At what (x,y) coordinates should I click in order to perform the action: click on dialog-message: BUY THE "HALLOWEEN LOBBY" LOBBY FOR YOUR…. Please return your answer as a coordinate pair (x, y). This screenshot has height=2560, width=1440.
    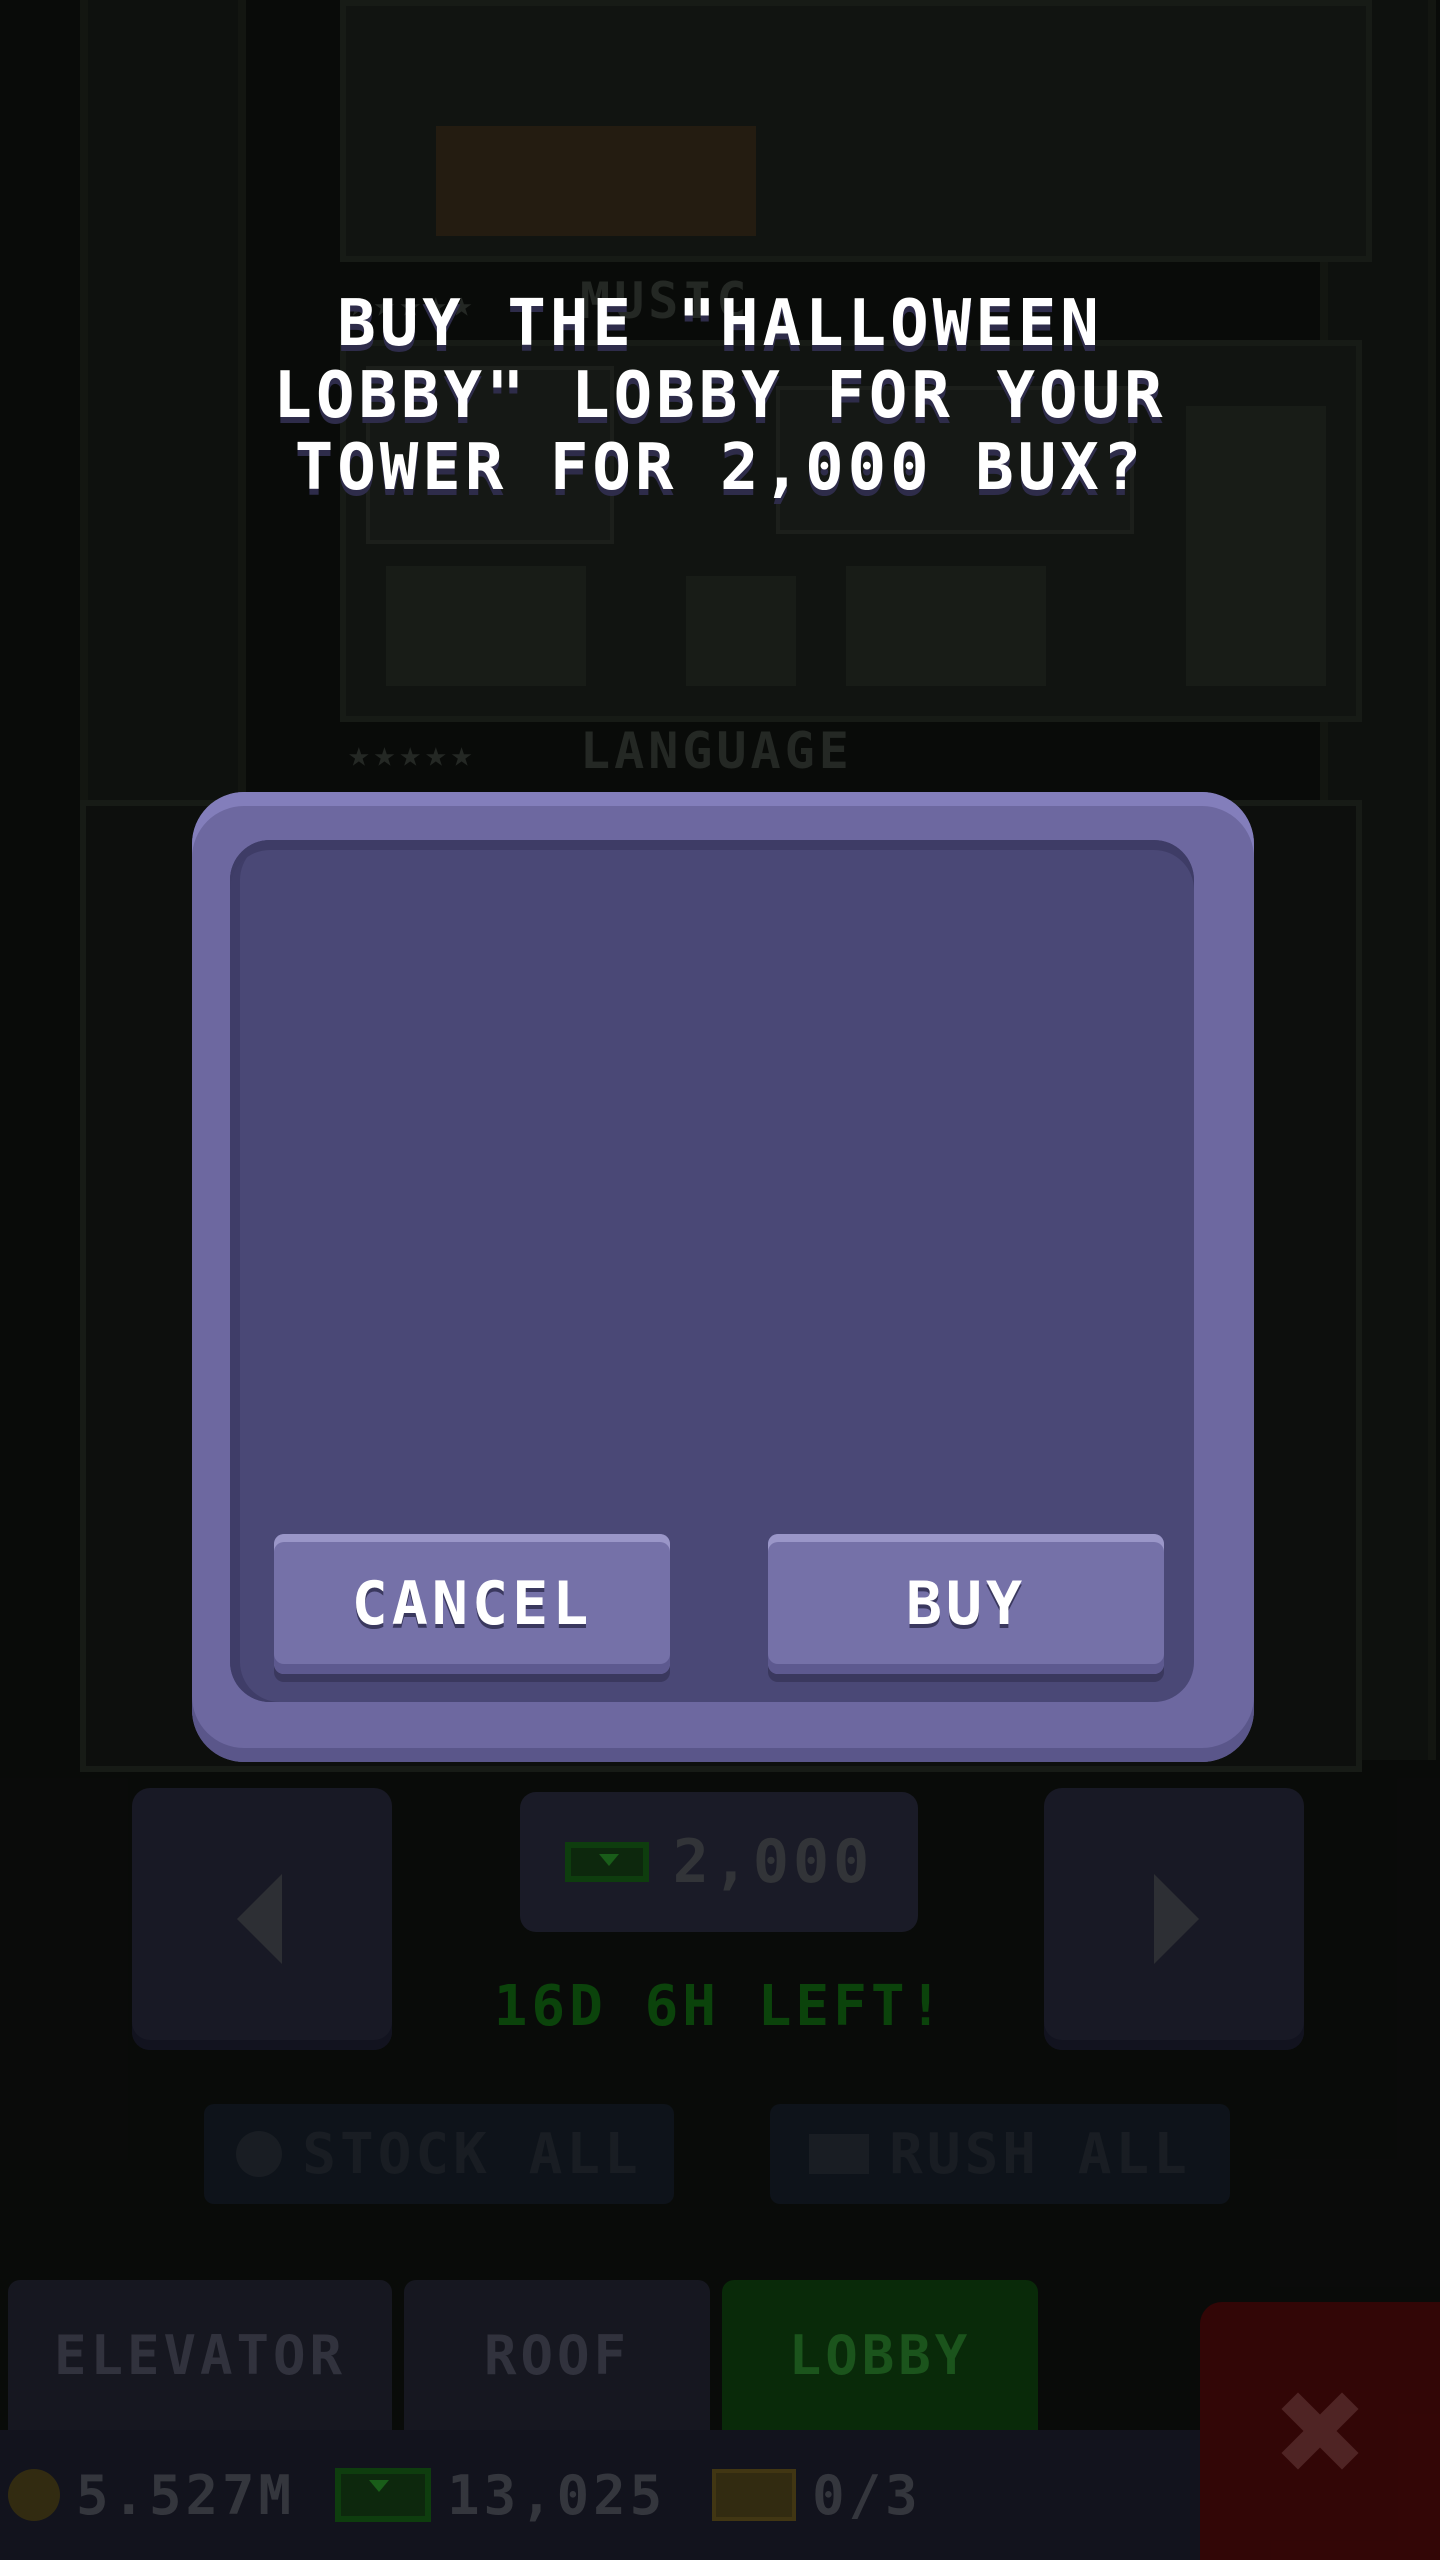
    Looking at the image, I should click on (720, 396).